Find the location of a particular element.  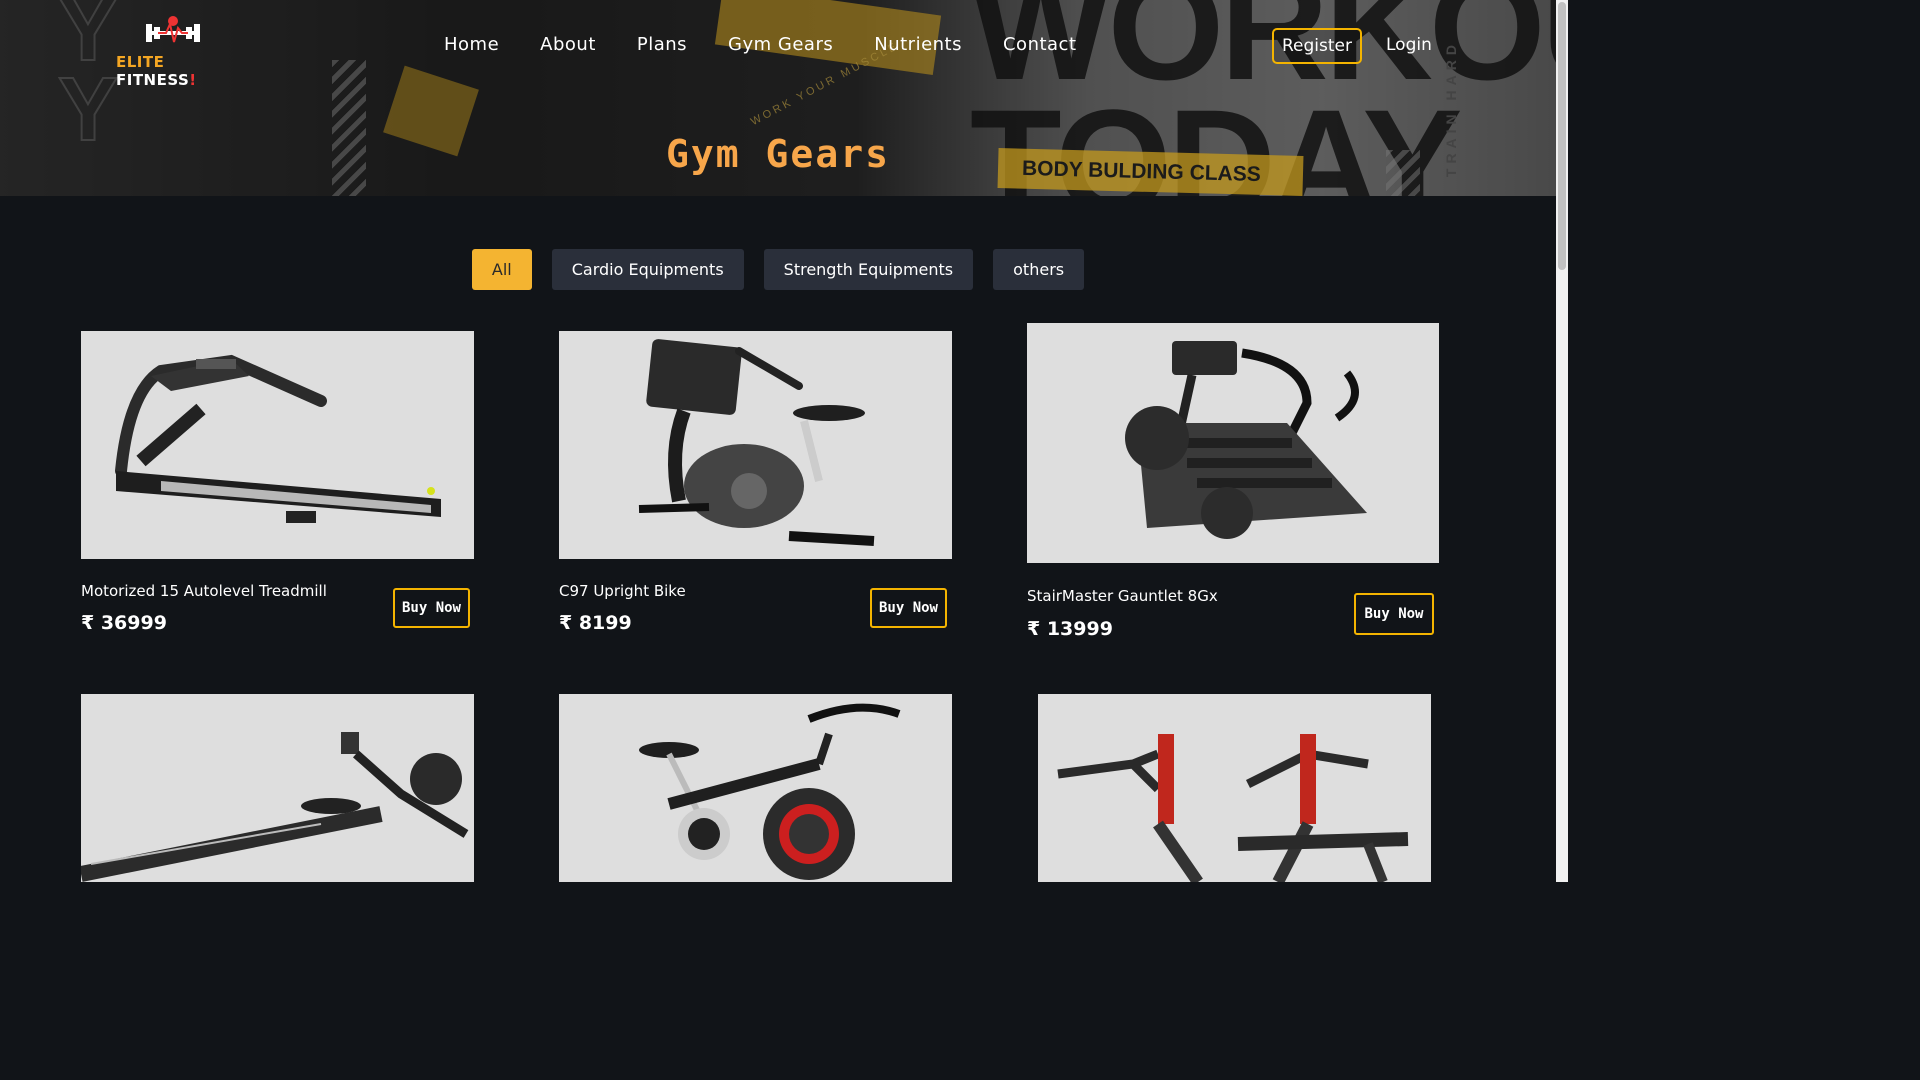

nav-gym-gears: Gym Gears is located at coordinates (780, 44).